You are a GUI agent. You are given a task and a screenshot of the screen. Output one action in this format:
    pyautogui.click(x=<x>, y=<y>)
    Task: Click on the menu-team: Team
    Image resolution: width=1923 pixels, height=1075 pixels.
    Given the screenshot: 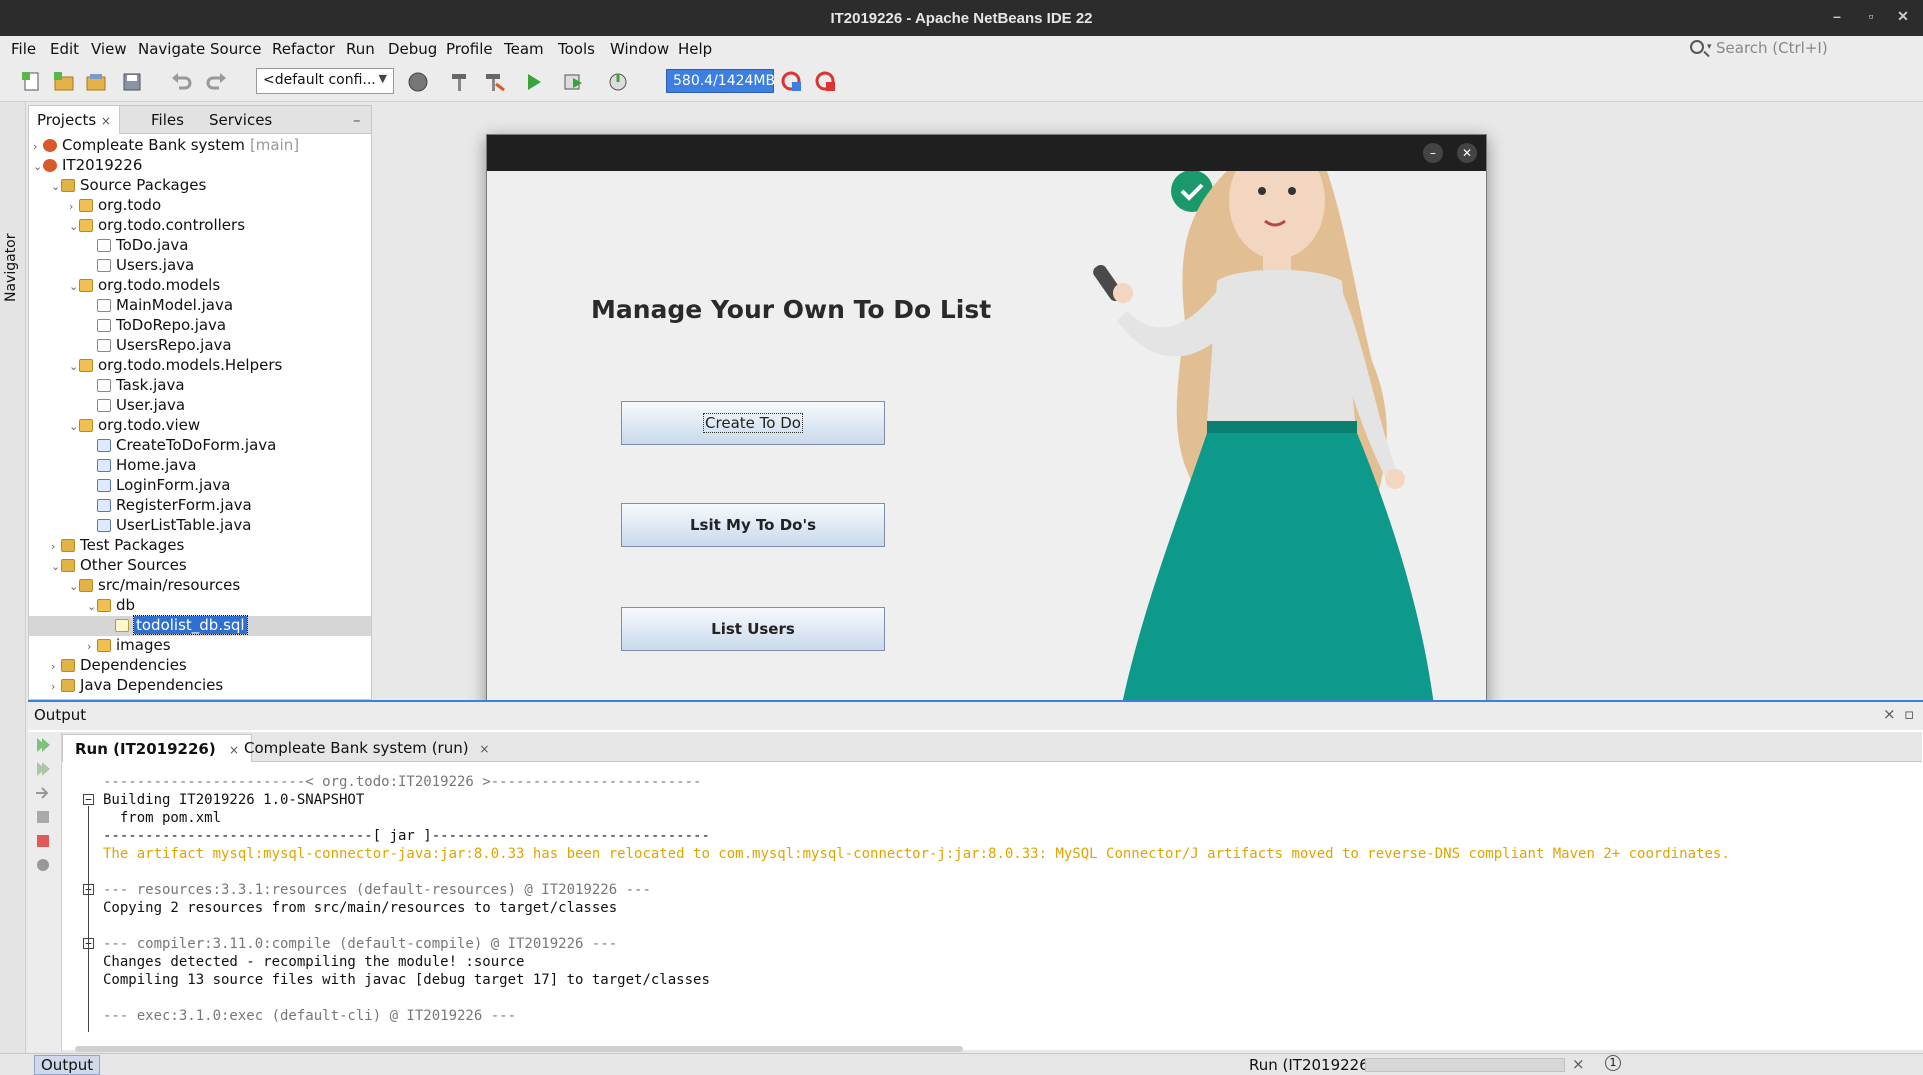 What is the action you would take?
    pyautogui.click(x=524, y=49)
    